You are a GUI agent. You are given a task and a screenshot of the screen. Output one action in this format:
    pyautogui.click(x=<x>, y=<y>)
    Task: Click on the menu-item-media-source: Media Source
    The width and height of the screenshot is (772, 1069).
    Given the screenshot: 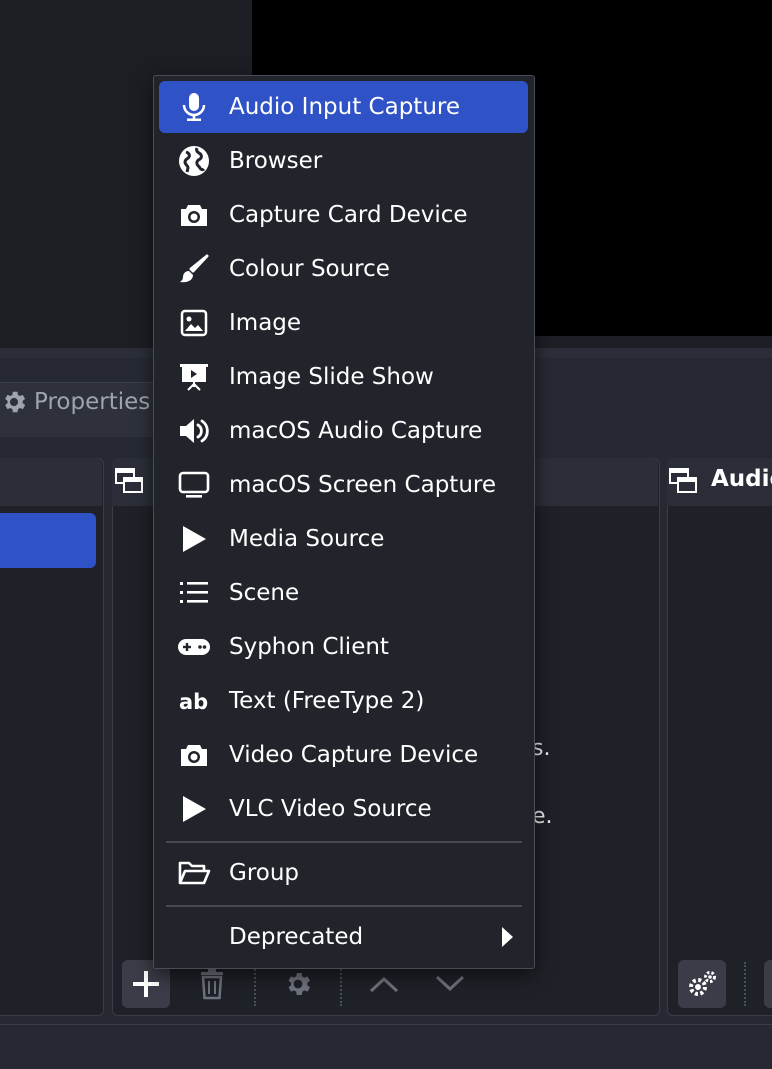 What is the action you would take?
    pyautogui.click(x=343, y=539)
    